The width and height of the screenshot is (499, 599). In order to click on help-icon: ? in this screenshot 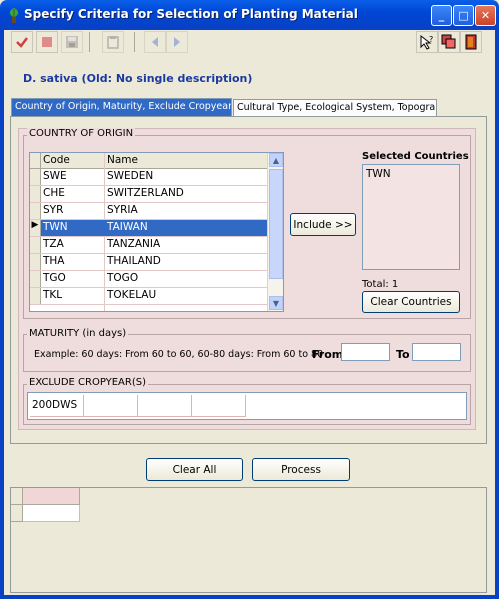, I will do `click(426, 42)`.